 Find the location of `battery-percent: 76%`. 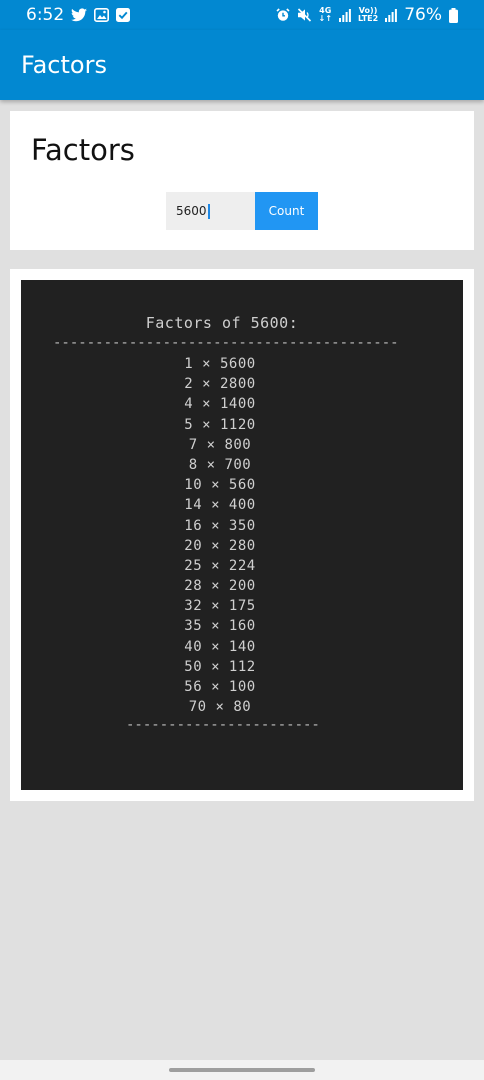

battery-percent: 76% is located at coordinates (423, 15).